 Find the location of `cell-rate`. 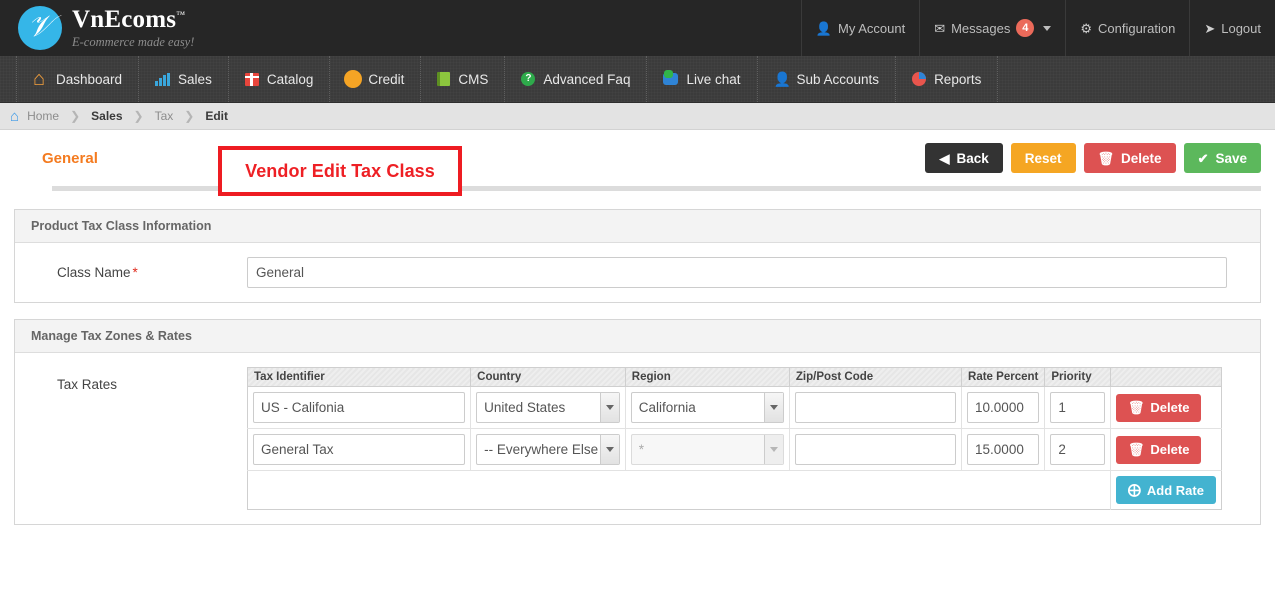

cell-rate is located at coordinates (1003, 407).